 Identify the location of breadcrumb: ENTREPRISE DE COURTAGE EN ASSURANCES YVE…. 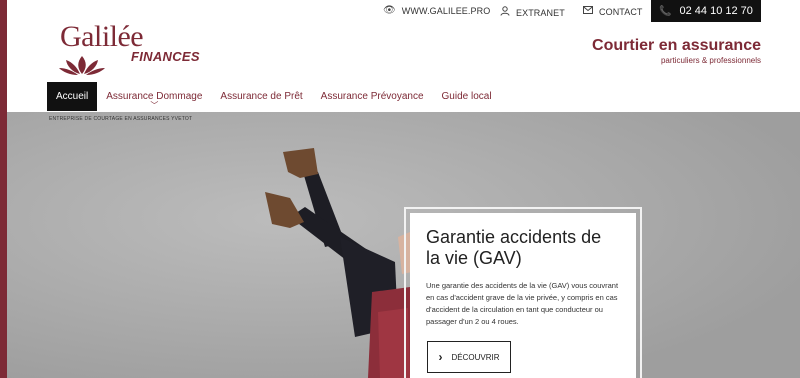
(121, 119).